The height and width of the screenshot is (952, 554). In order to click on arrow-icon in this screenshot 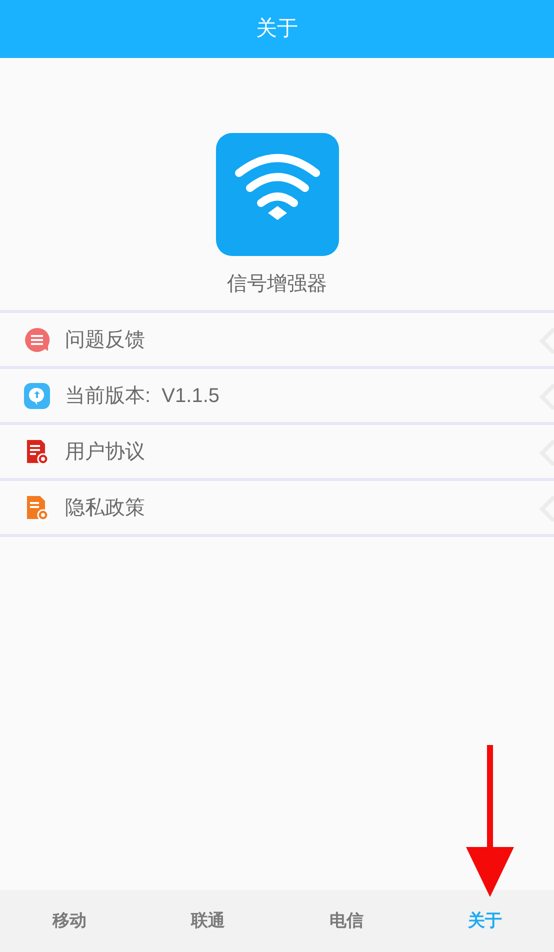, I will do `click(490, 820)`.